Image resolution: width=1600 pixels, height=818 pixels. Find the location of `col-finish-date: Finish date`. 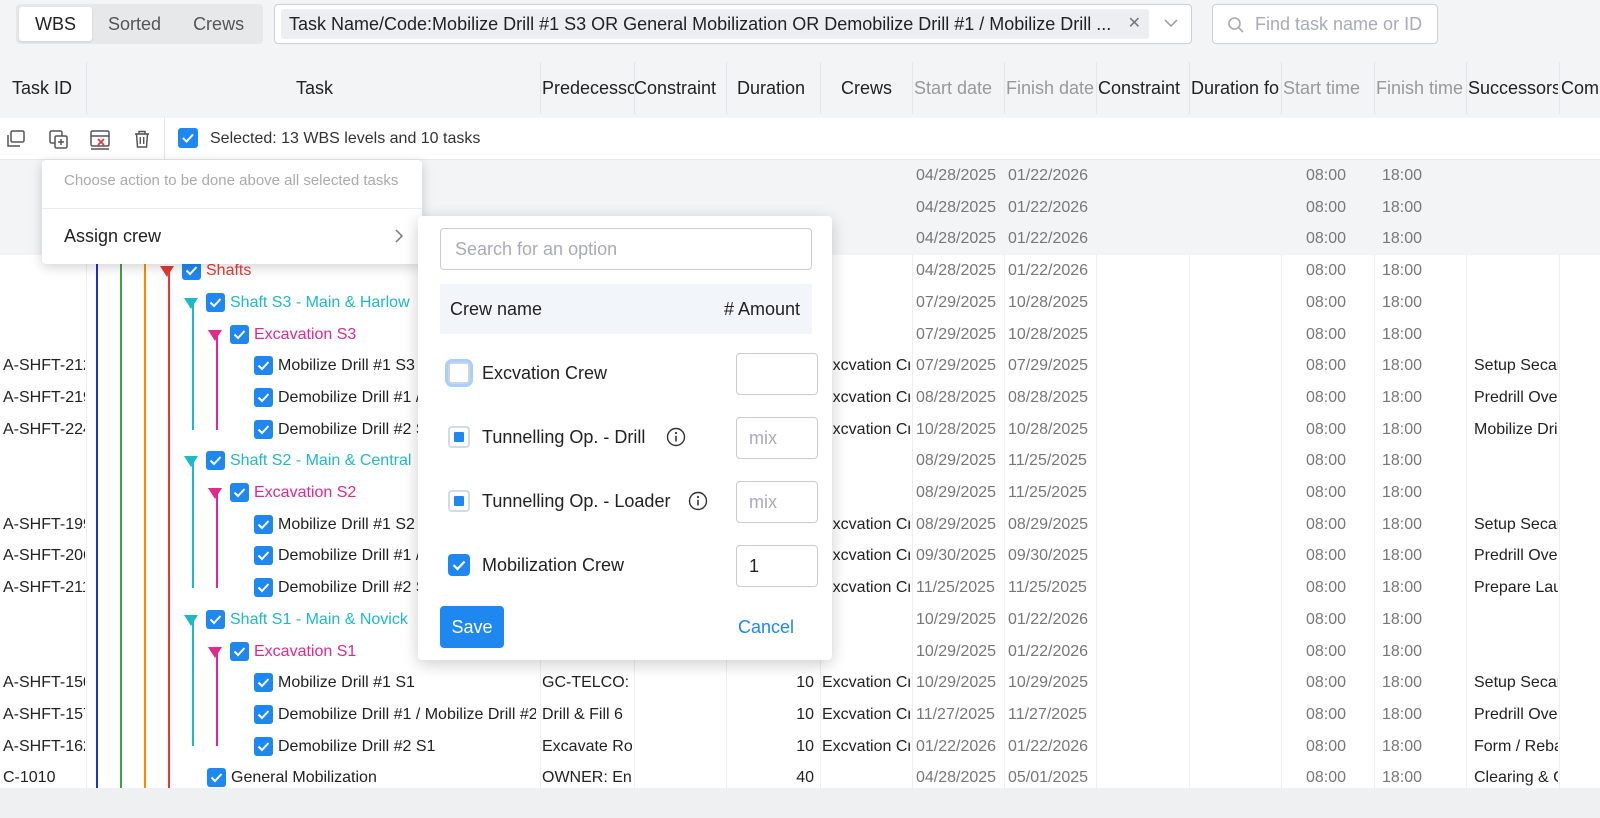

col-finish-date: Finish date is located at coordinates (1051, 88).